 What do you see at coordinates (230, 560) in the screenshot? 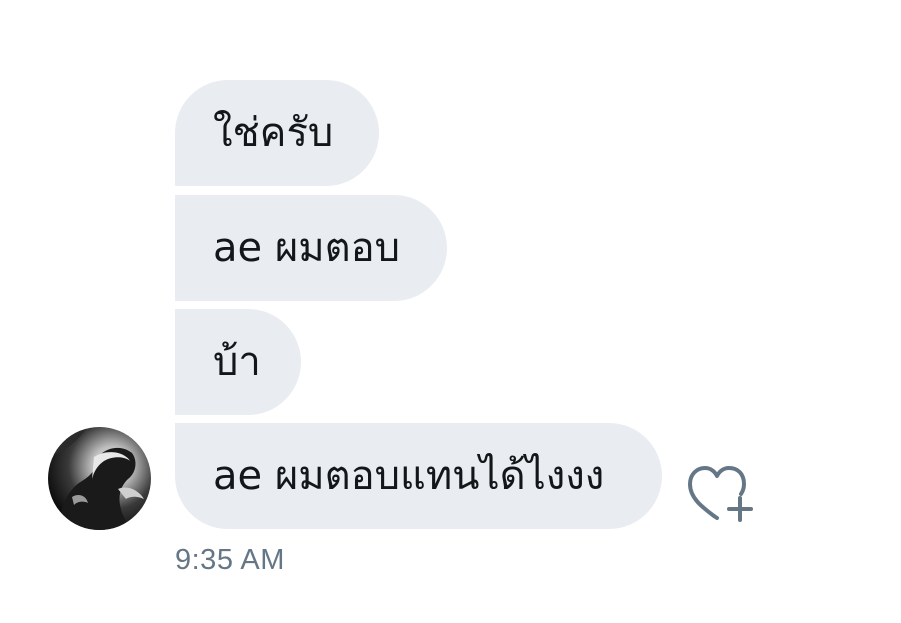
I see `message-timestamp: 9:35 AM` at bounding box center [230, 560].